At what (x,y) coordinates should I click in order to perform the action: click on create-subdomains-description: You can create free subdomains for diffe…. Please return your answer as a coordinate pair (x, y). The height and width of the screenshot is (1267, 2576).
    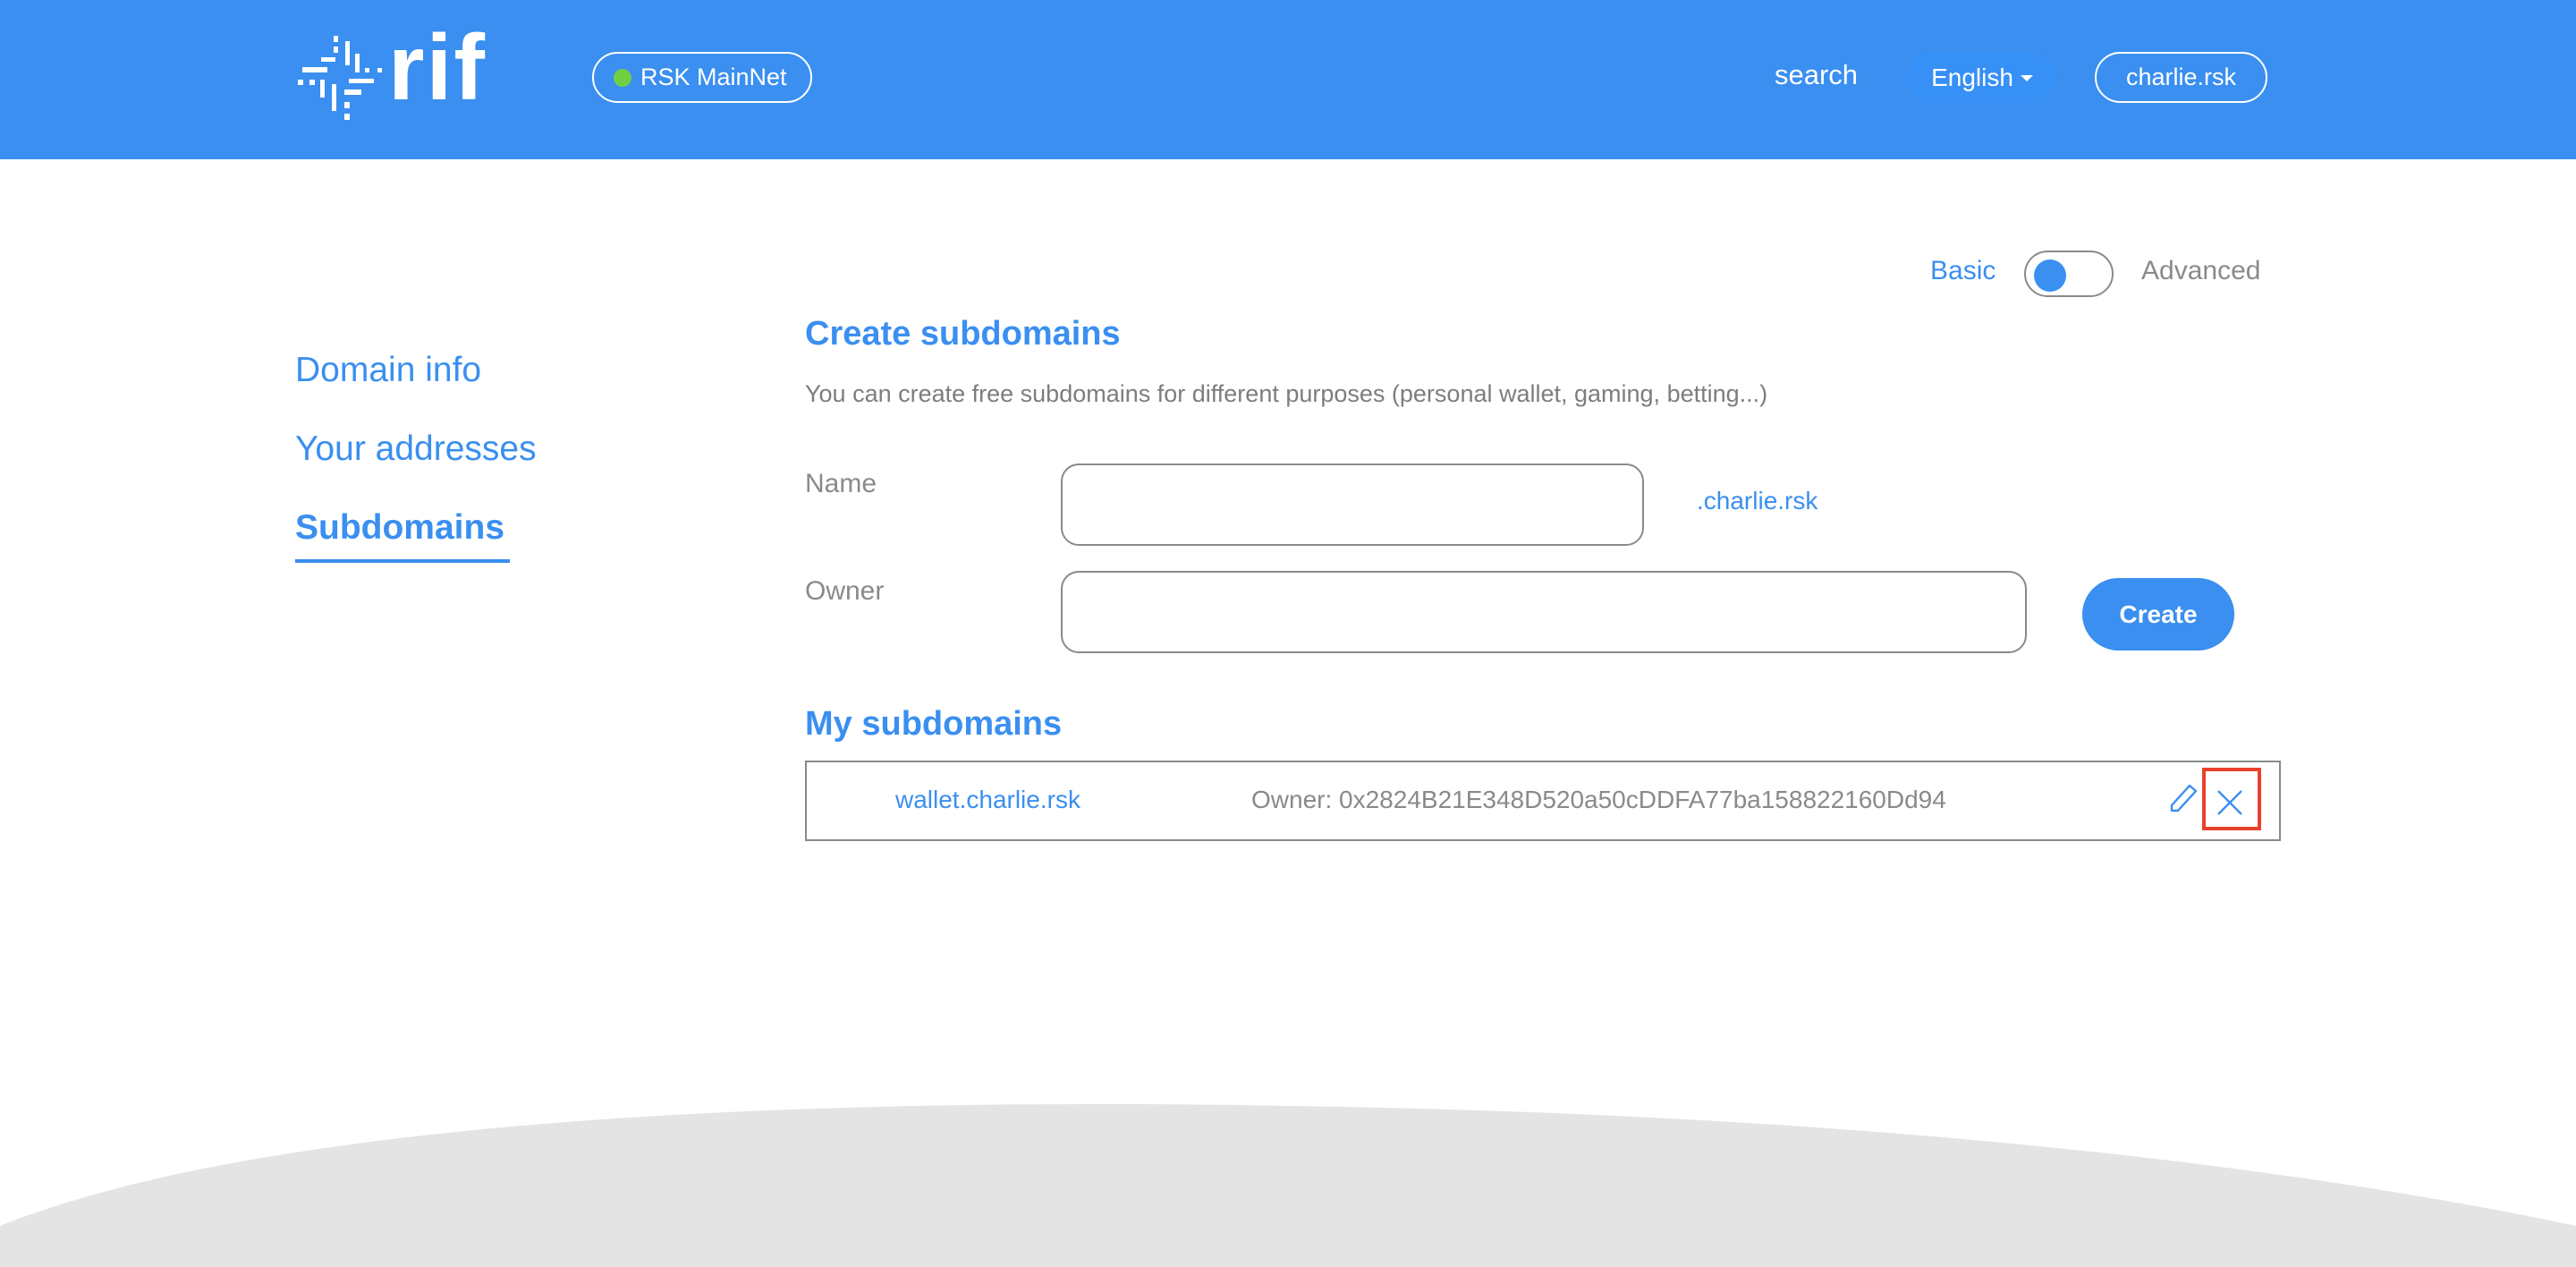
    Looking at the image, I should click on (1286, 394).